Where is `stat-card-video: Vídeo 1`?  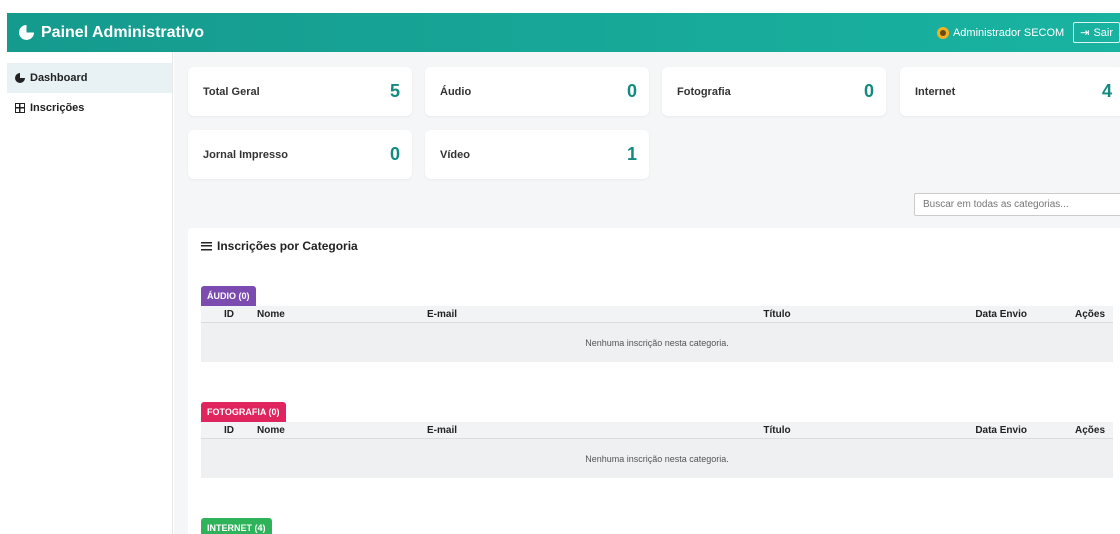 stat-card-video: Vídeo 1 is located at coordinates (537, 154).